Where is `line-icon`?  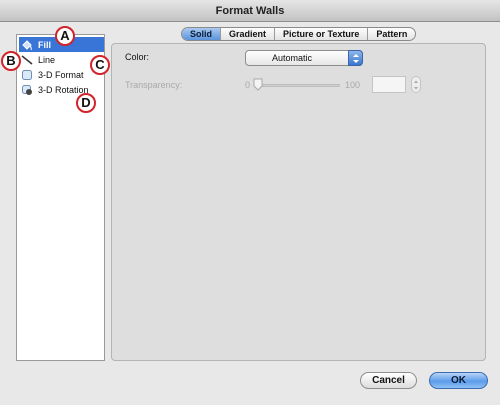 line-icon is located at coordinates (27, 60).